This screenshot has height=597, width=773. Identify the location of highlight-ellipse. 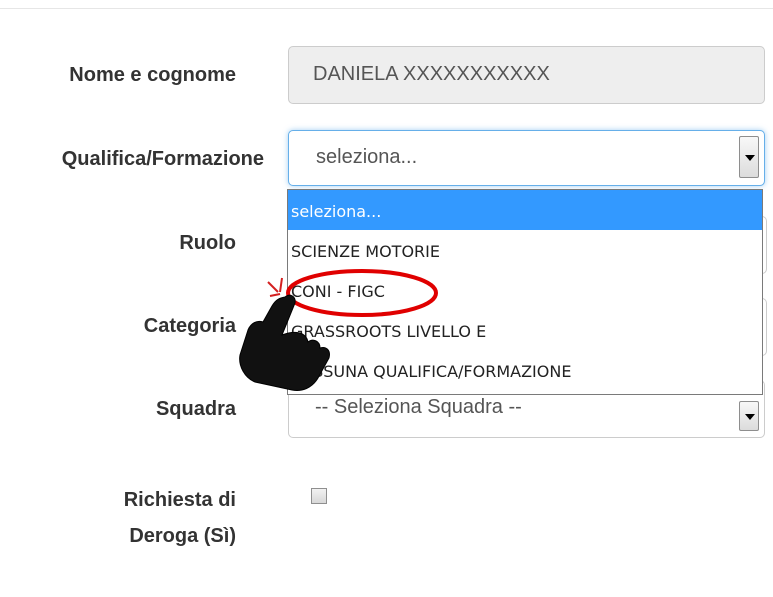
(362, 293).